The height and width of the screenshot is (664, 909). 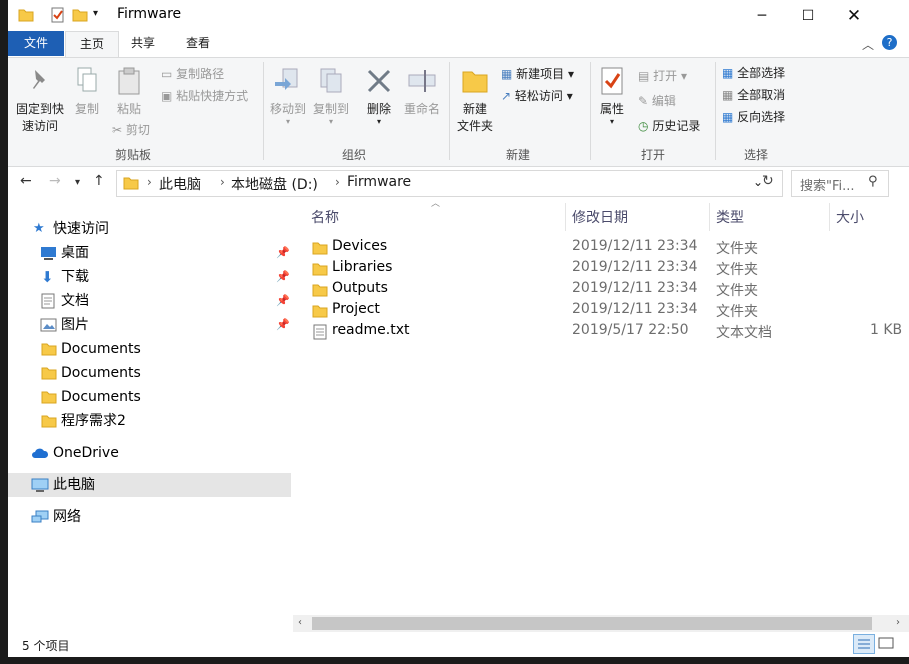 What do you see at coordinates (149, 485) in the screenshot?
I see `nav-this-pc: 此电脑` at bounding box center [149, 485].